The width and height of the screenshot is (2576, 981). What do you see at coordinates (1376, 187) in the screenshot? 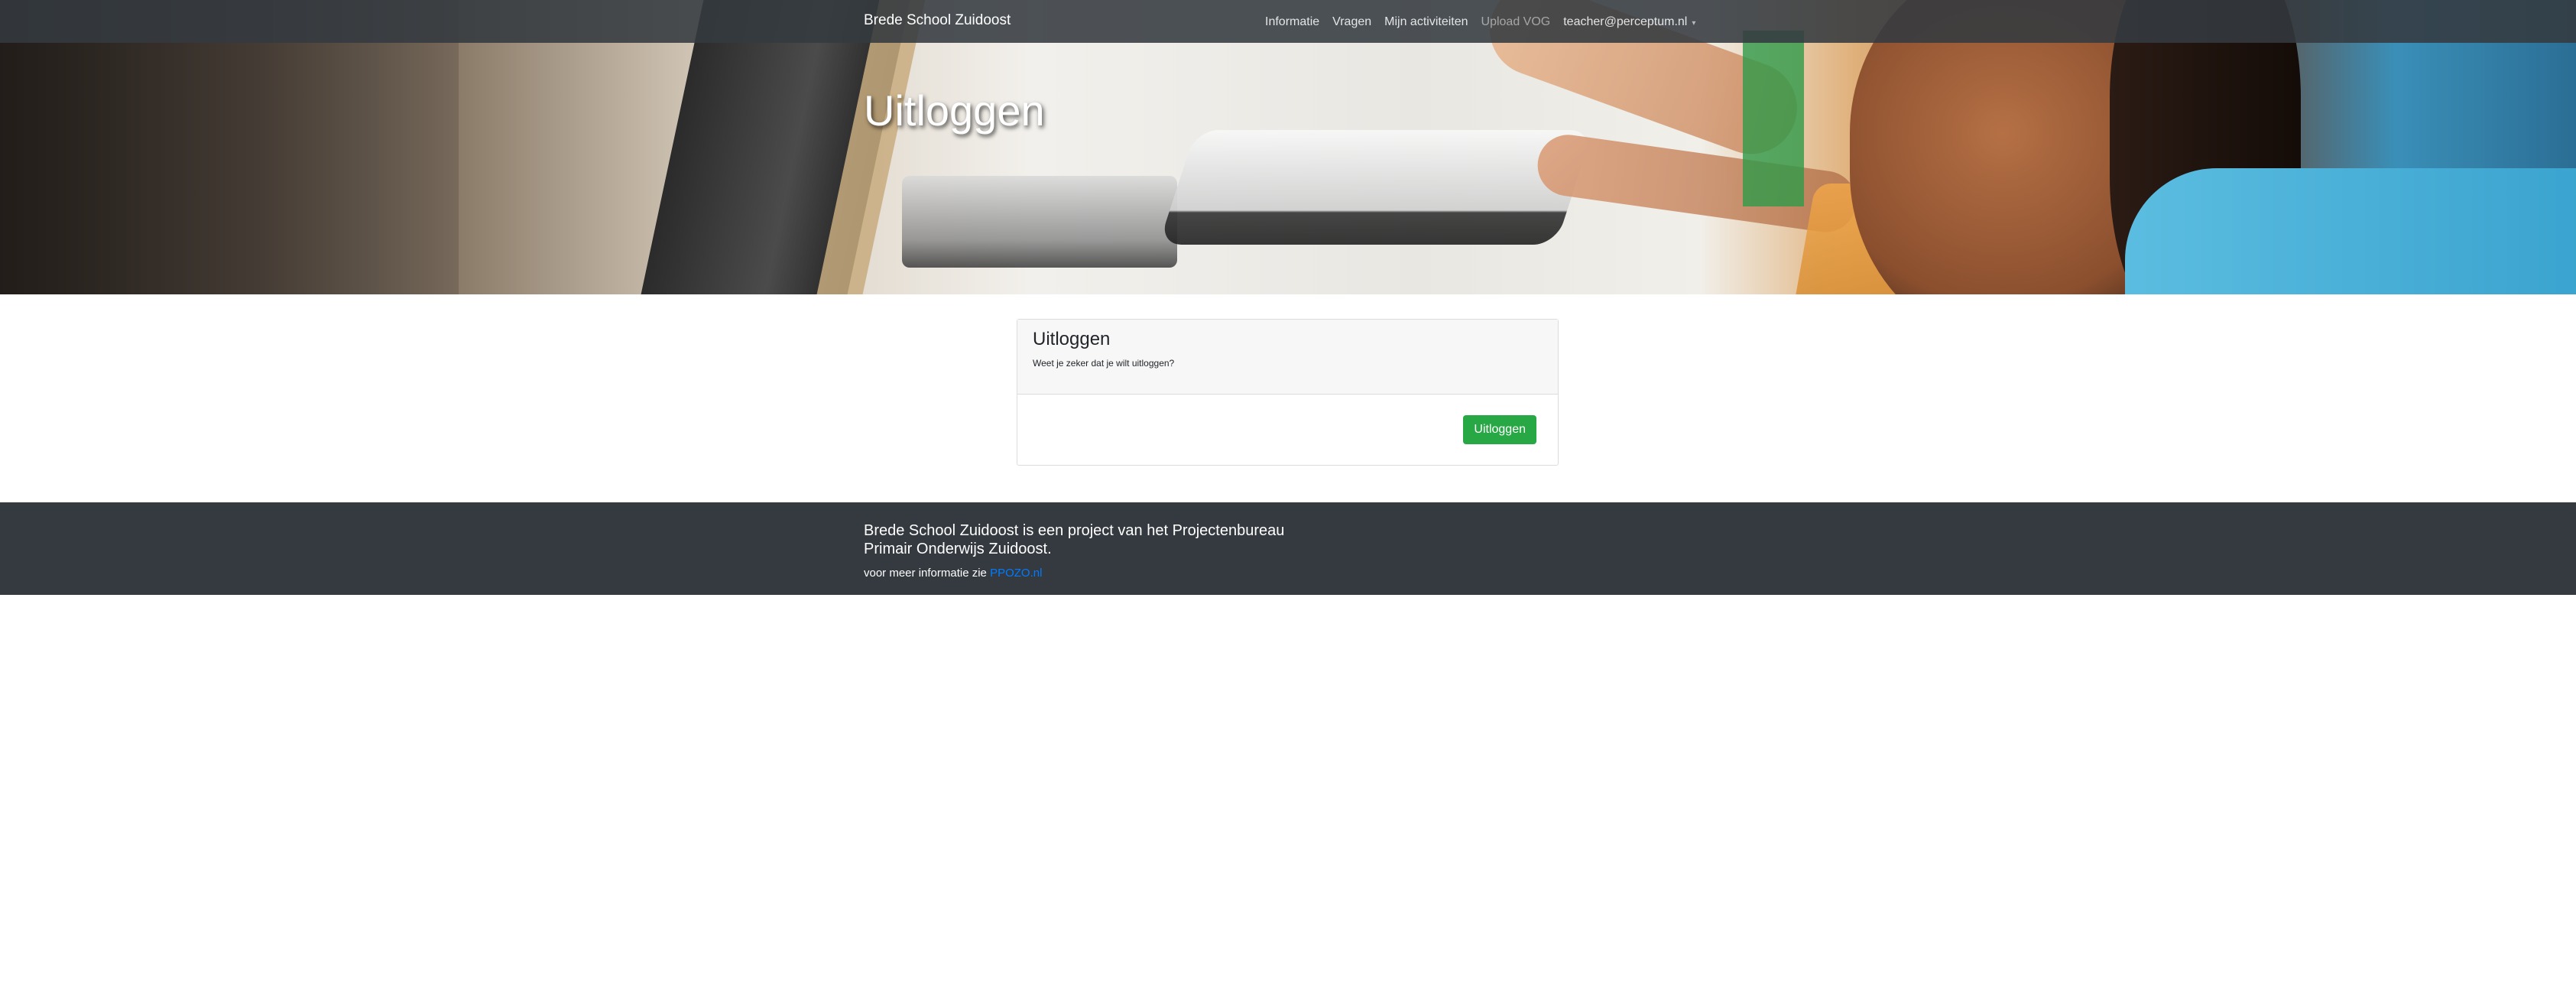
I see `hero-photo-keyboard` at bounding box center [1376, 187].